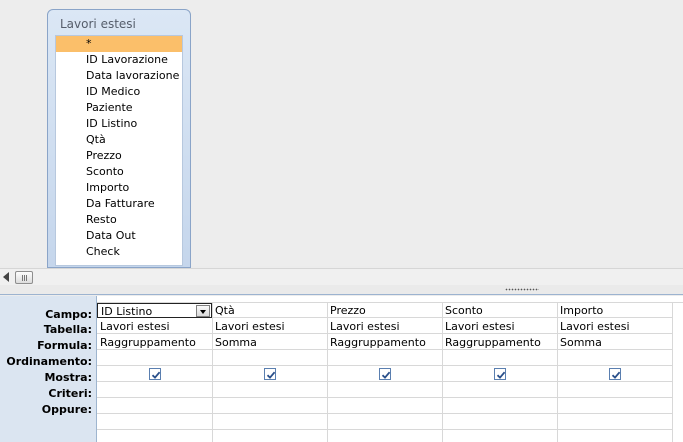 This screenshot has width=683, height=442. I want to click on scroll-left-arrow-icon, so click(6, 277).